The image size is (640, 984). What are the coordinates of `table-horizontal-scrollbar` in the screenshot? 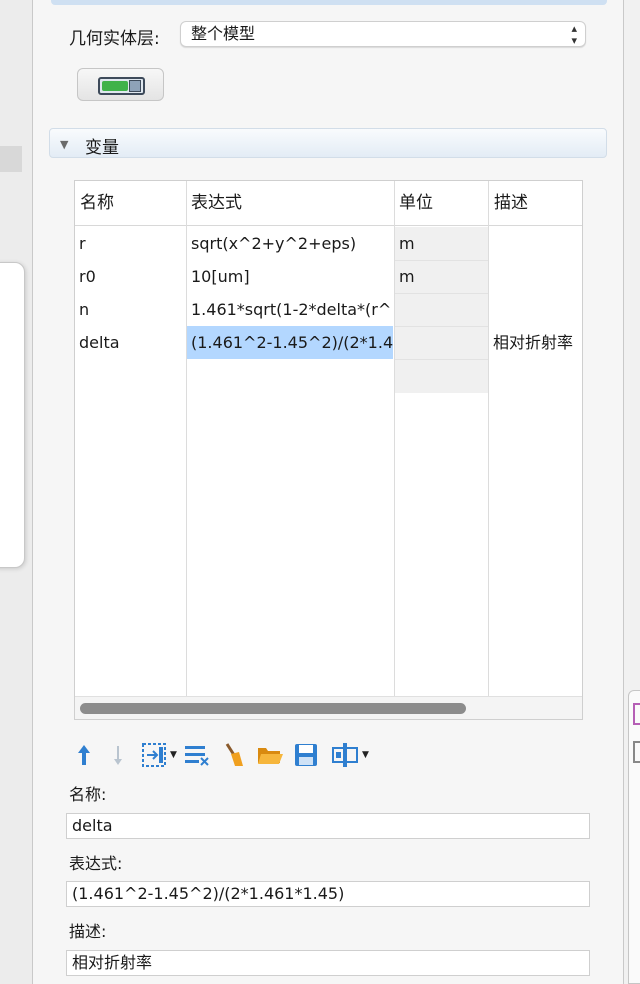 It's located at (328, 707).